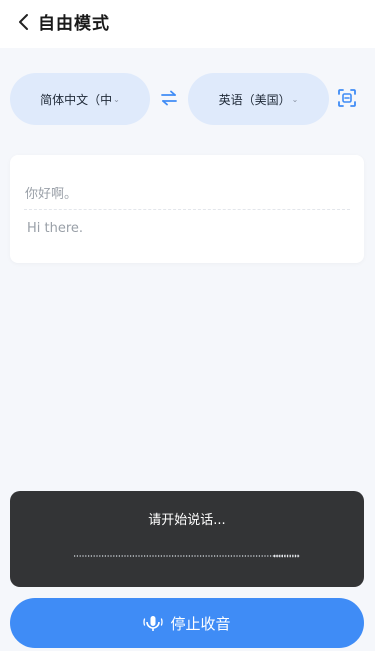  What do you see at coordinates (187, 556) in the screenshot?
I see `sound-wave-indicator` at bounding box center [187, 556].